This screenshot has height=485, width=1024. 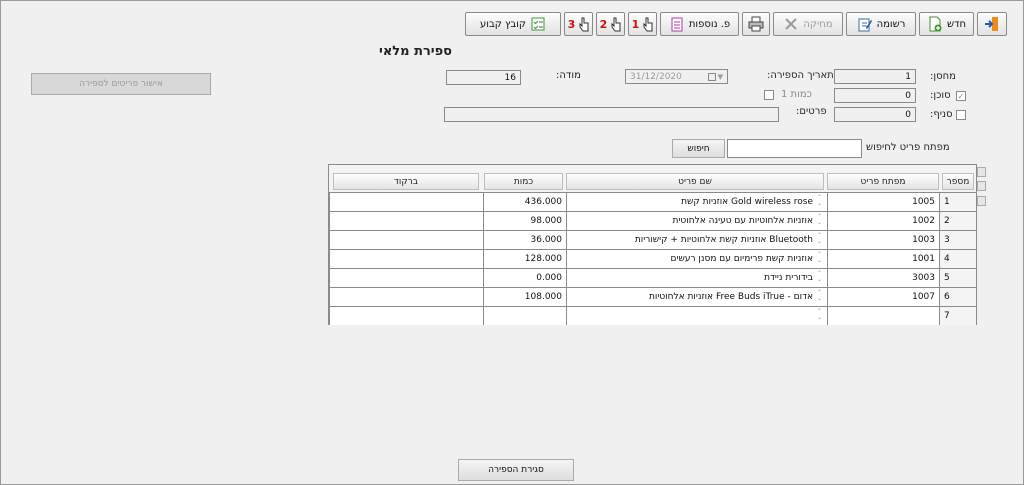 What do you see at coordinates (538, 24) in the screenshot?
I see `checklist-icon` at bounding box center [538, 24].